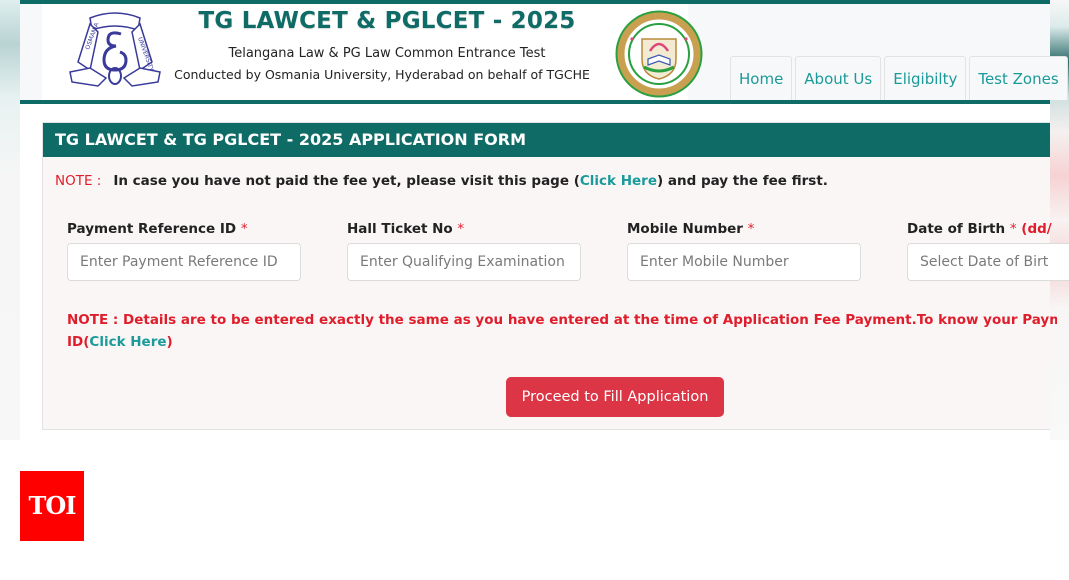 The width and height of the screenshot is (1069, 580). What do you see at coordinates (742, 181) in the screenshot?
I see `note-text-after: ) and pay the fee first.` at bounding box center [742, 181].